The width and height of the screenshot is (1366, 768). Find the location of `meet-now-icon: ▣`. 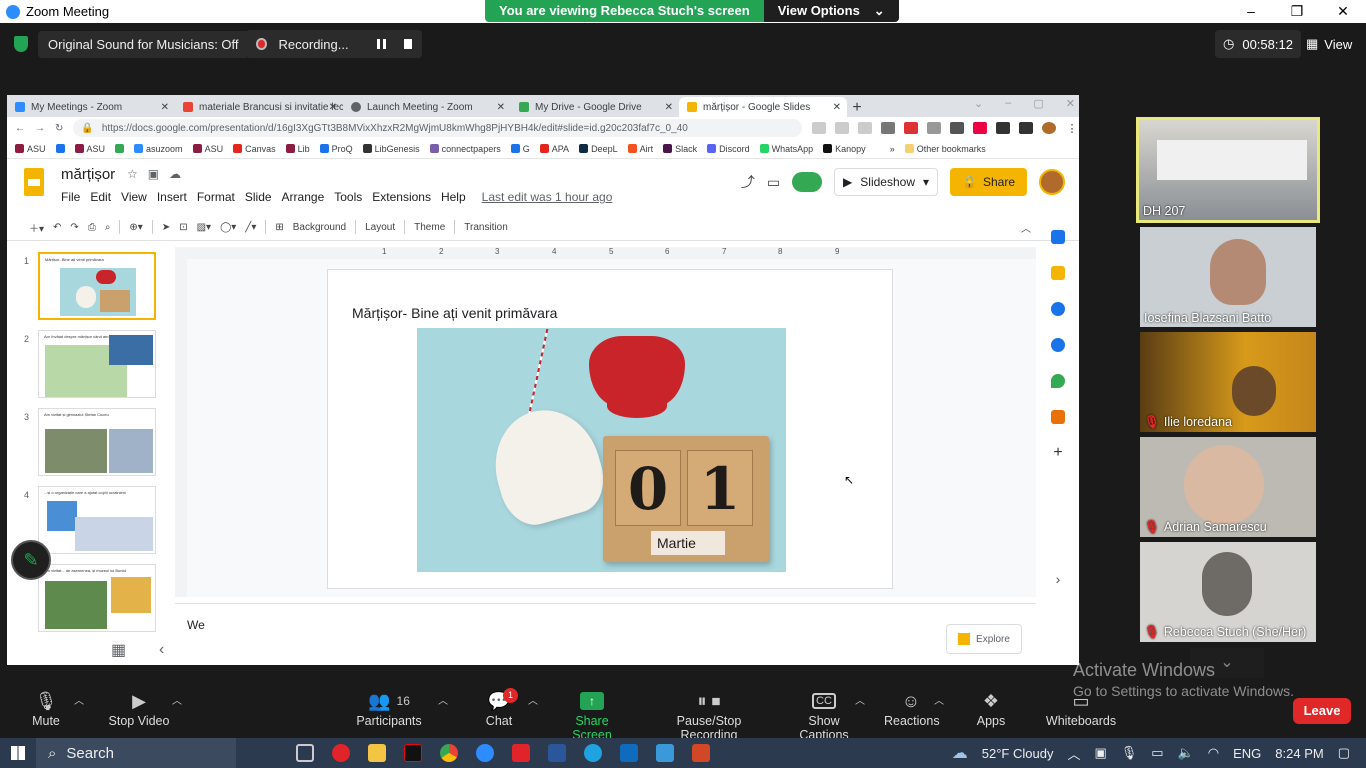

meet-now-icon: ▣ is located at coordinates (1100, 753).